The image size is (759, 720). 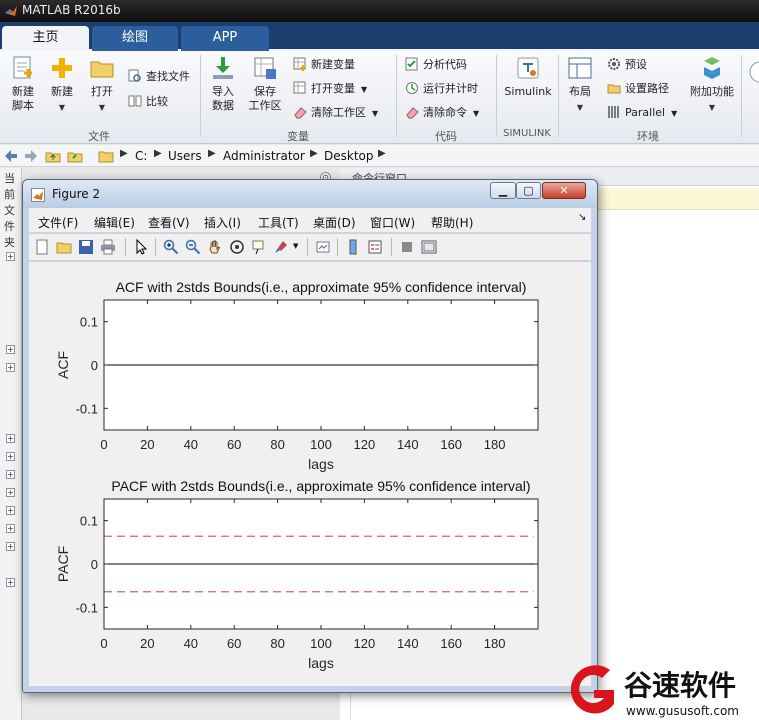 I want to click on save-icon, so click(x=86, y=247).